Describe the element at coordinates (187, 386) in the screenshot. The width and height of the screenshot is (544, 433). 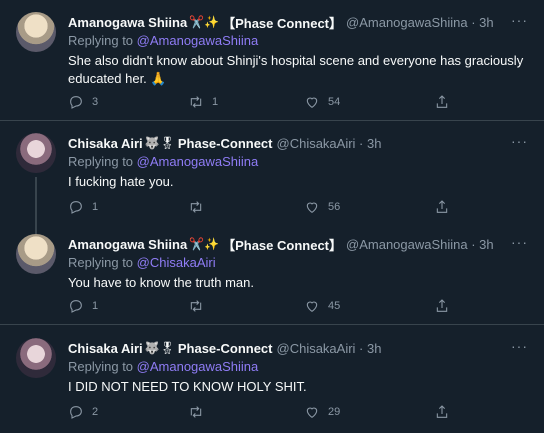
I see `tweet-text: I DID NOT NEED TO KNOW HOLY SHIT.` at that location.